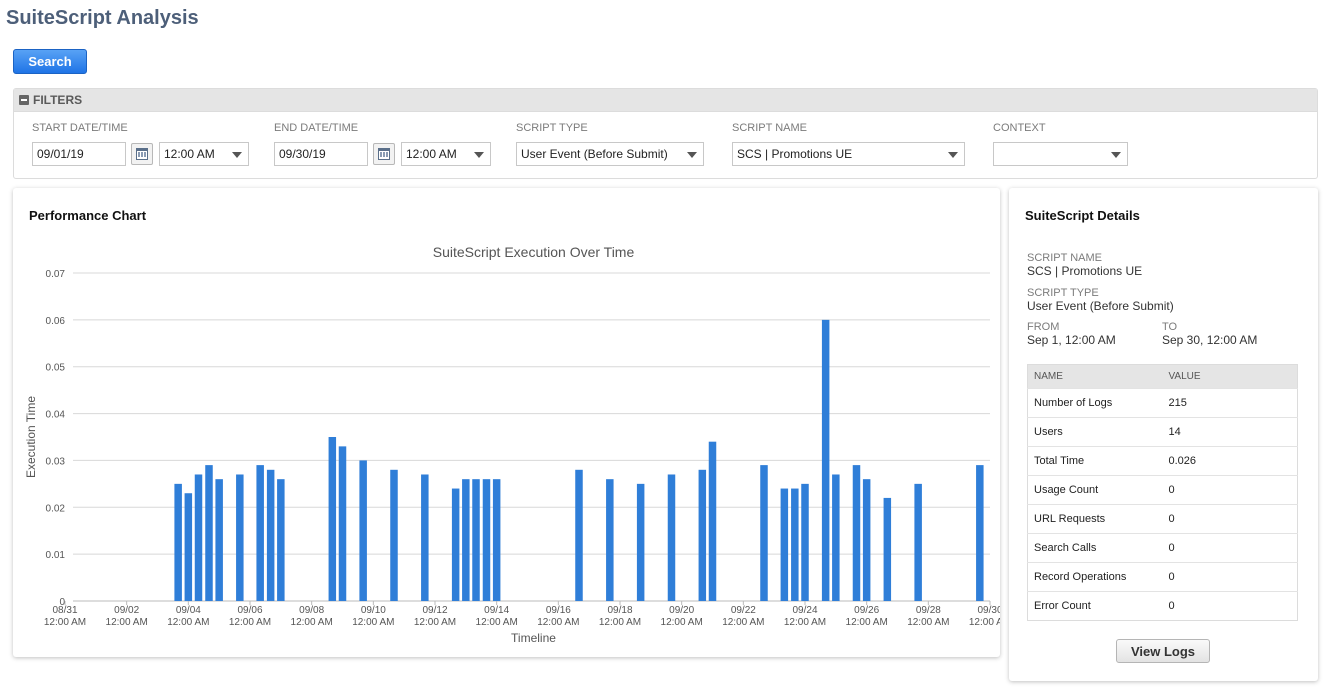 The image size is (1323, 699). What do you see at coordinates (24, 100) in the screenshot?
I see `collapse-icon` at bounding box center [24, 100].